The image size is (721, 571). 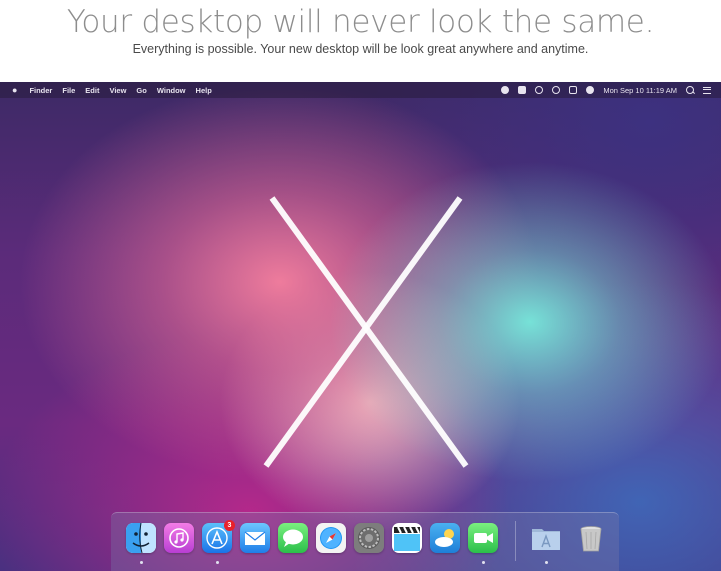 I want to click on dock: 3, so click(x=365, y=541).